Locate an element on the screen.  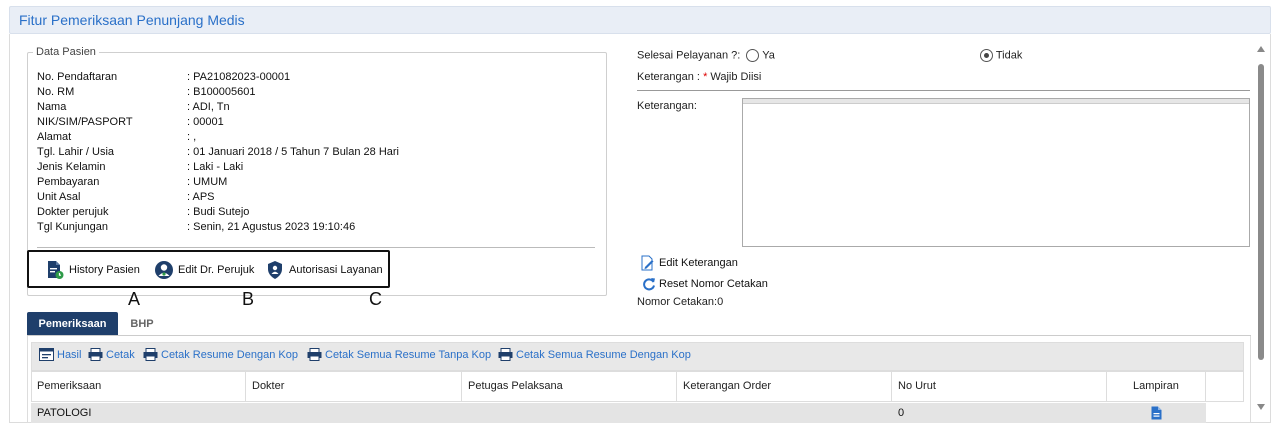
cetak-semua-tanpa-kop-button: Cetak Semua Resume Tanpa Kop is located at coordinates (399, 354).